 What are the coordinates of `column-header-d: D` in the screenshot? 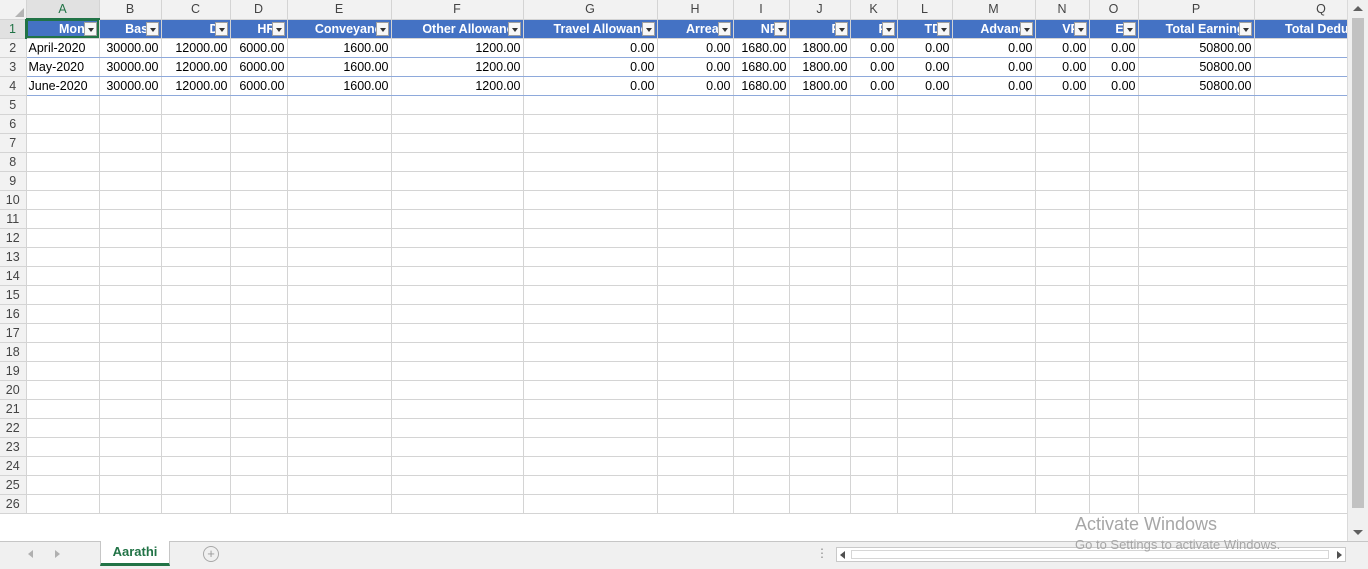 It's located at (259, 10).